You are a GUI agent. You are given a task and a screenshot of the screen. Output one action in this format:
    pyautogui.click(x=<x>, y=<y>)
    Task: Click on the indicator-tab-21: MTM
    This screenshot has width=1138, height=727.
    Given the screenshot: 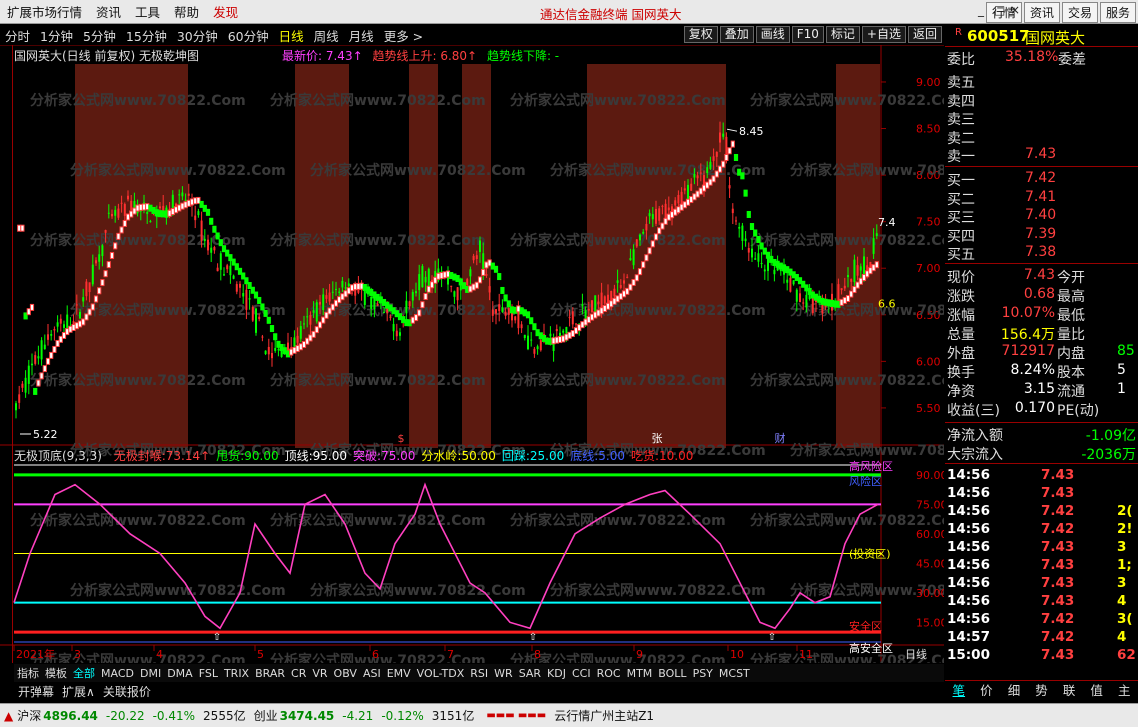 What is the action you would take?
    pyautogui.click(x=640, y=673)
    